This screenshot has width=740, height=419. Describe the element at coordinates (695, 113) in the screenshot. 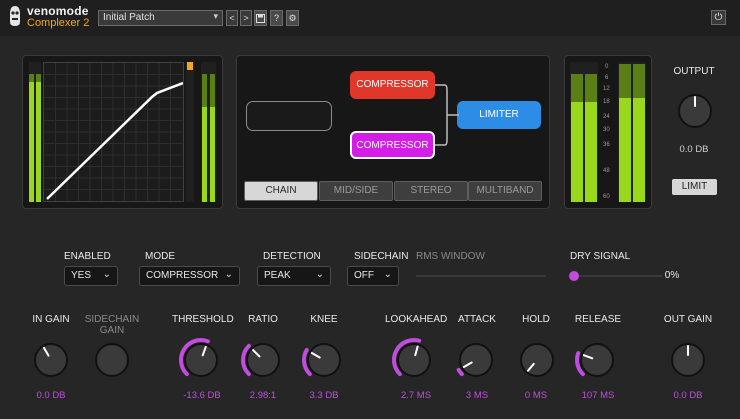

I see `output-knob` at that location.